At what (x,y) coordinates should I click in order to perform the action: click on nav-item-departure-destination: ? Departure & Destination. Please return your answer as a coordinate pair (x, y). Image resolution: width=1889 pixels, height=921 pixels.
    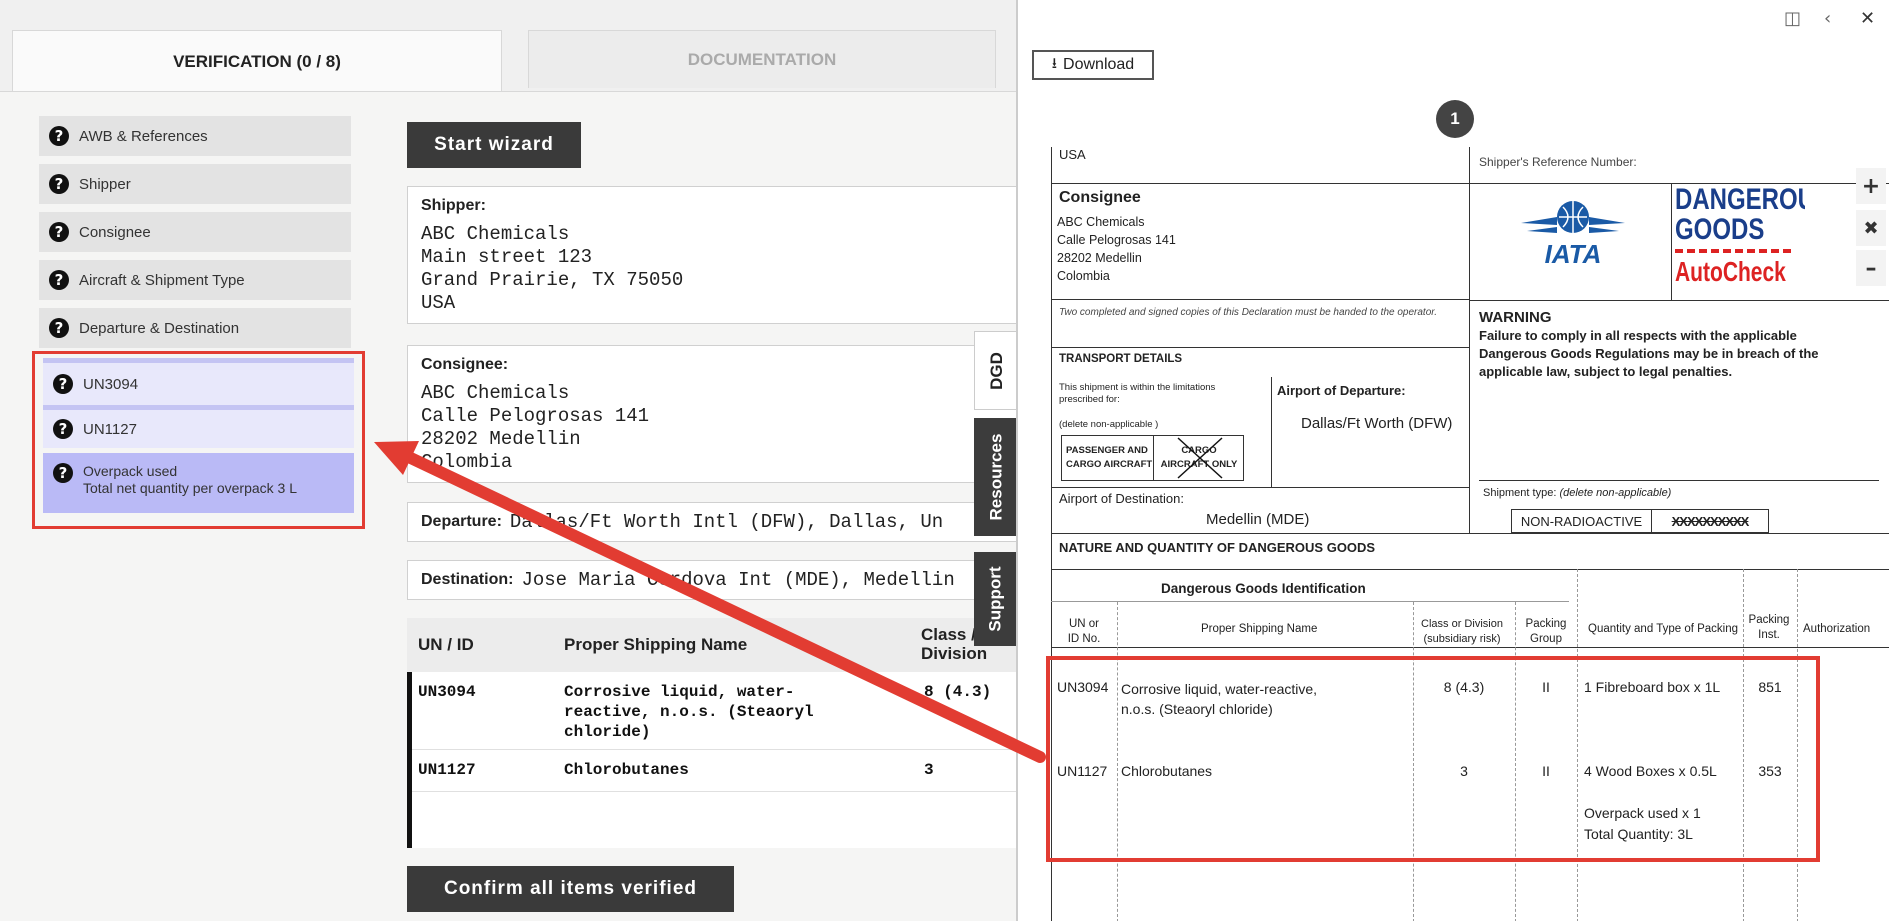
    Looking at the image, I should click on (195, 328).